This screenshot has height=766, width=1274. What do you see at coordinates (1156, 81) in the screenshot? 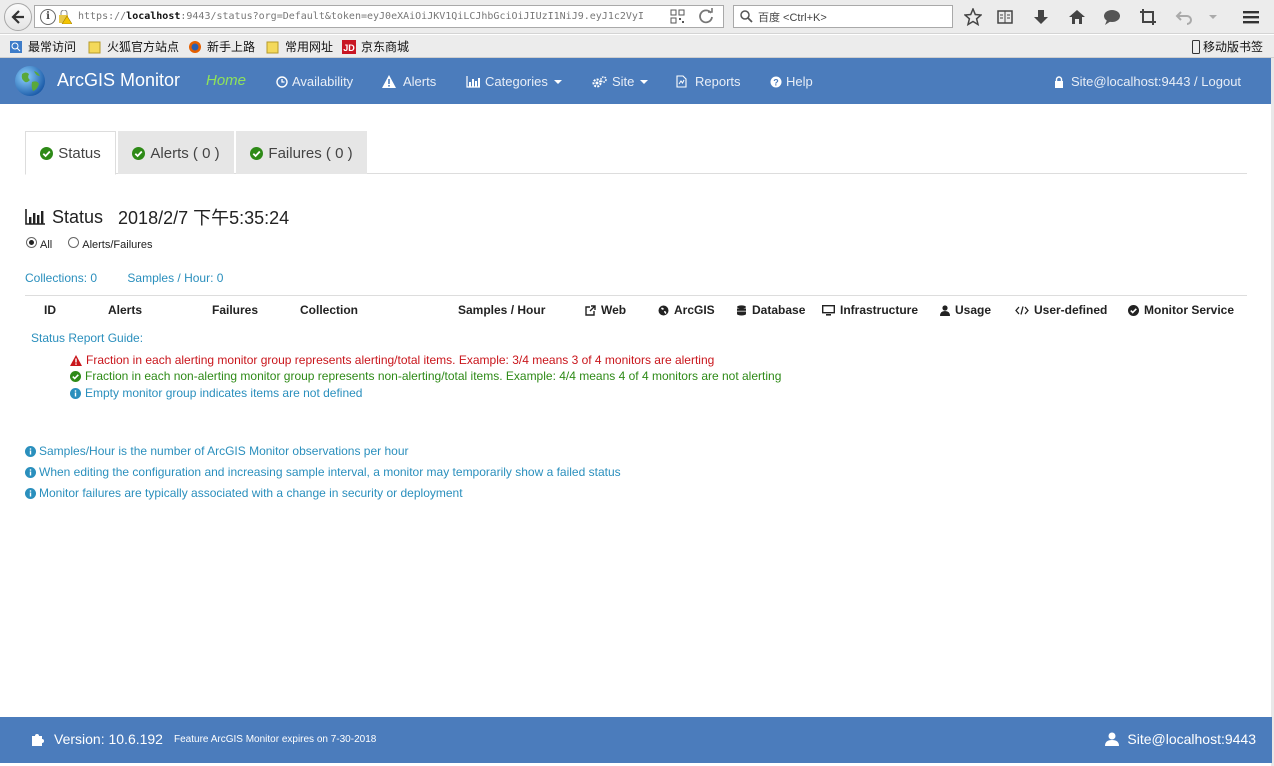
I see `nav-label: Site@localhost:9443 / Logout` at bounding box center [1156, 81].